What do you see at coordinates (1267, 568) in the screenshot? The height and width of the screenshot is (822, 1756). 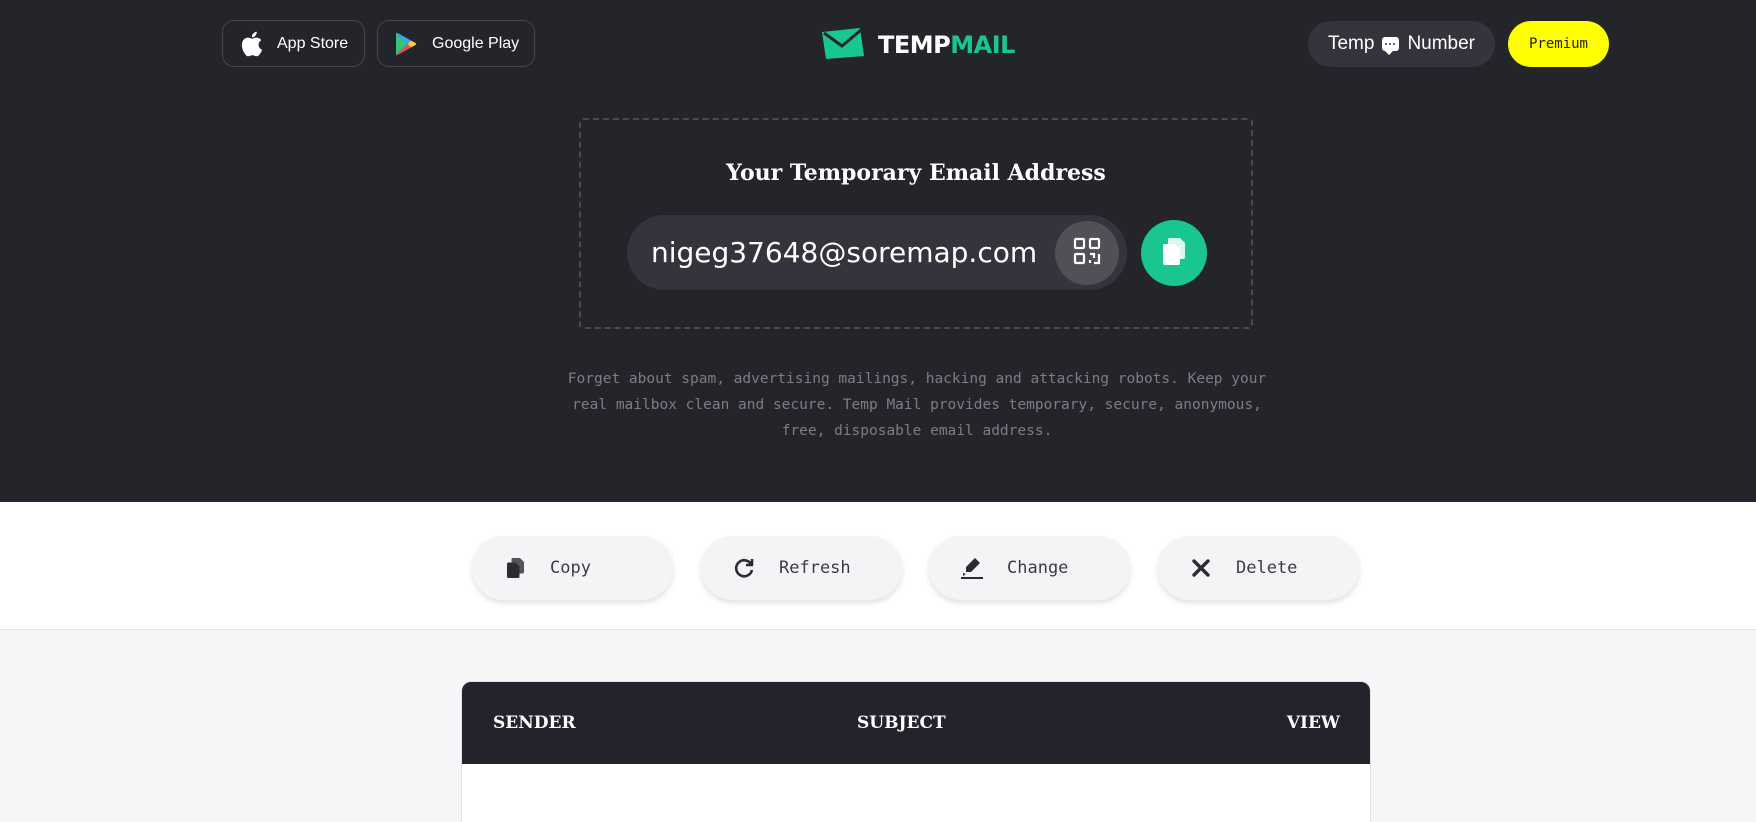 I see `delete-button-label: Delete` at bounding box center [1267, 568].